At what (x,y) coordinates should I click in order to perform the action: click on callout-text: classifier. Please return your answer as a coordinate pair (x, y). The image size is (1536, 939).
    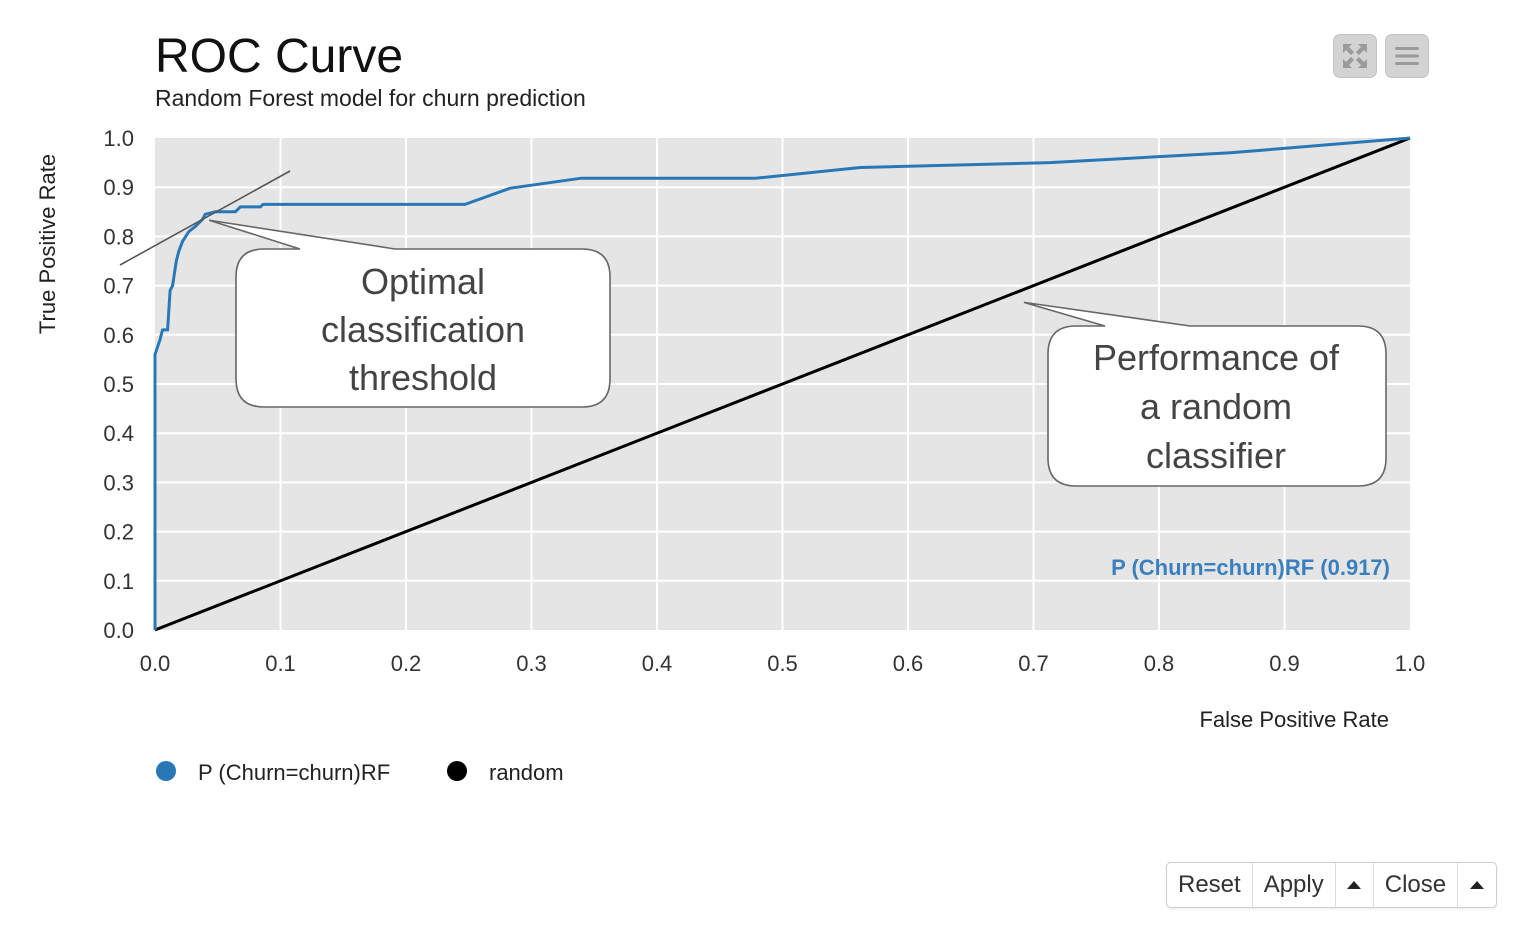
    Looking at the image, I should click on (1216, 455).